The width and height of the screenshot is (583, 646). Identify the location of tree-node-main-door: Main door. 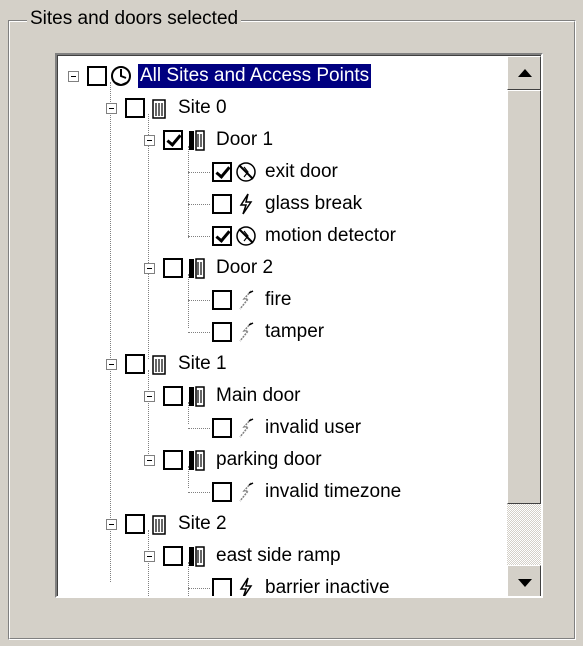
(223, 396).